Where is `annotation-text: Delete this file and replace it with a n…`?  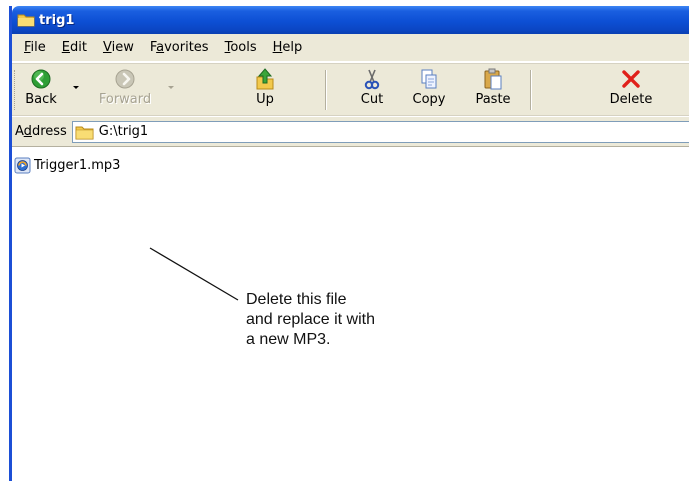 annotation-text: Delete this file and replace it with a n… is located at coordinates (346, 320).